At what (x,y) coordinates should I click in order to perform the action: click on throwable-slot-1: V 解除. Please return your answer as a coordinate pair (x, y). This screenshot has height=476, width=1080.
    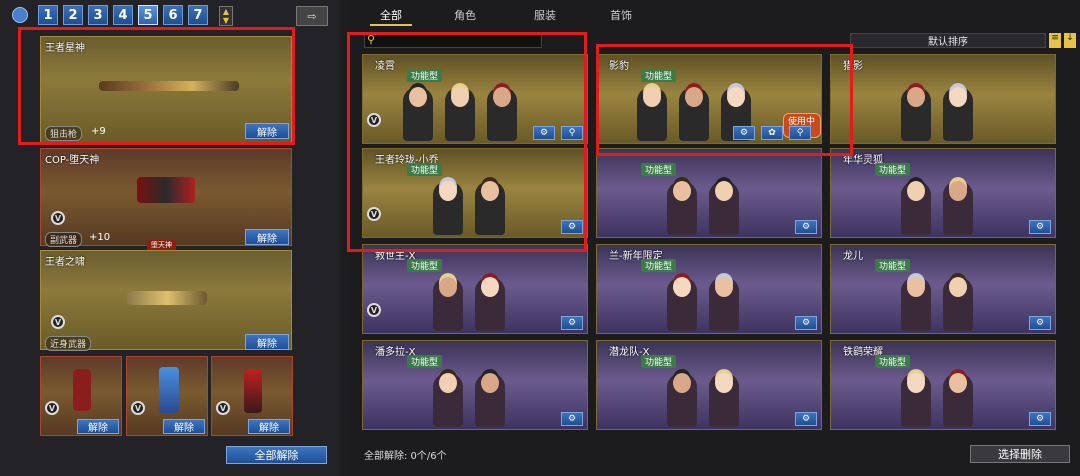
    Looking at the image, I should click on (81, 396).